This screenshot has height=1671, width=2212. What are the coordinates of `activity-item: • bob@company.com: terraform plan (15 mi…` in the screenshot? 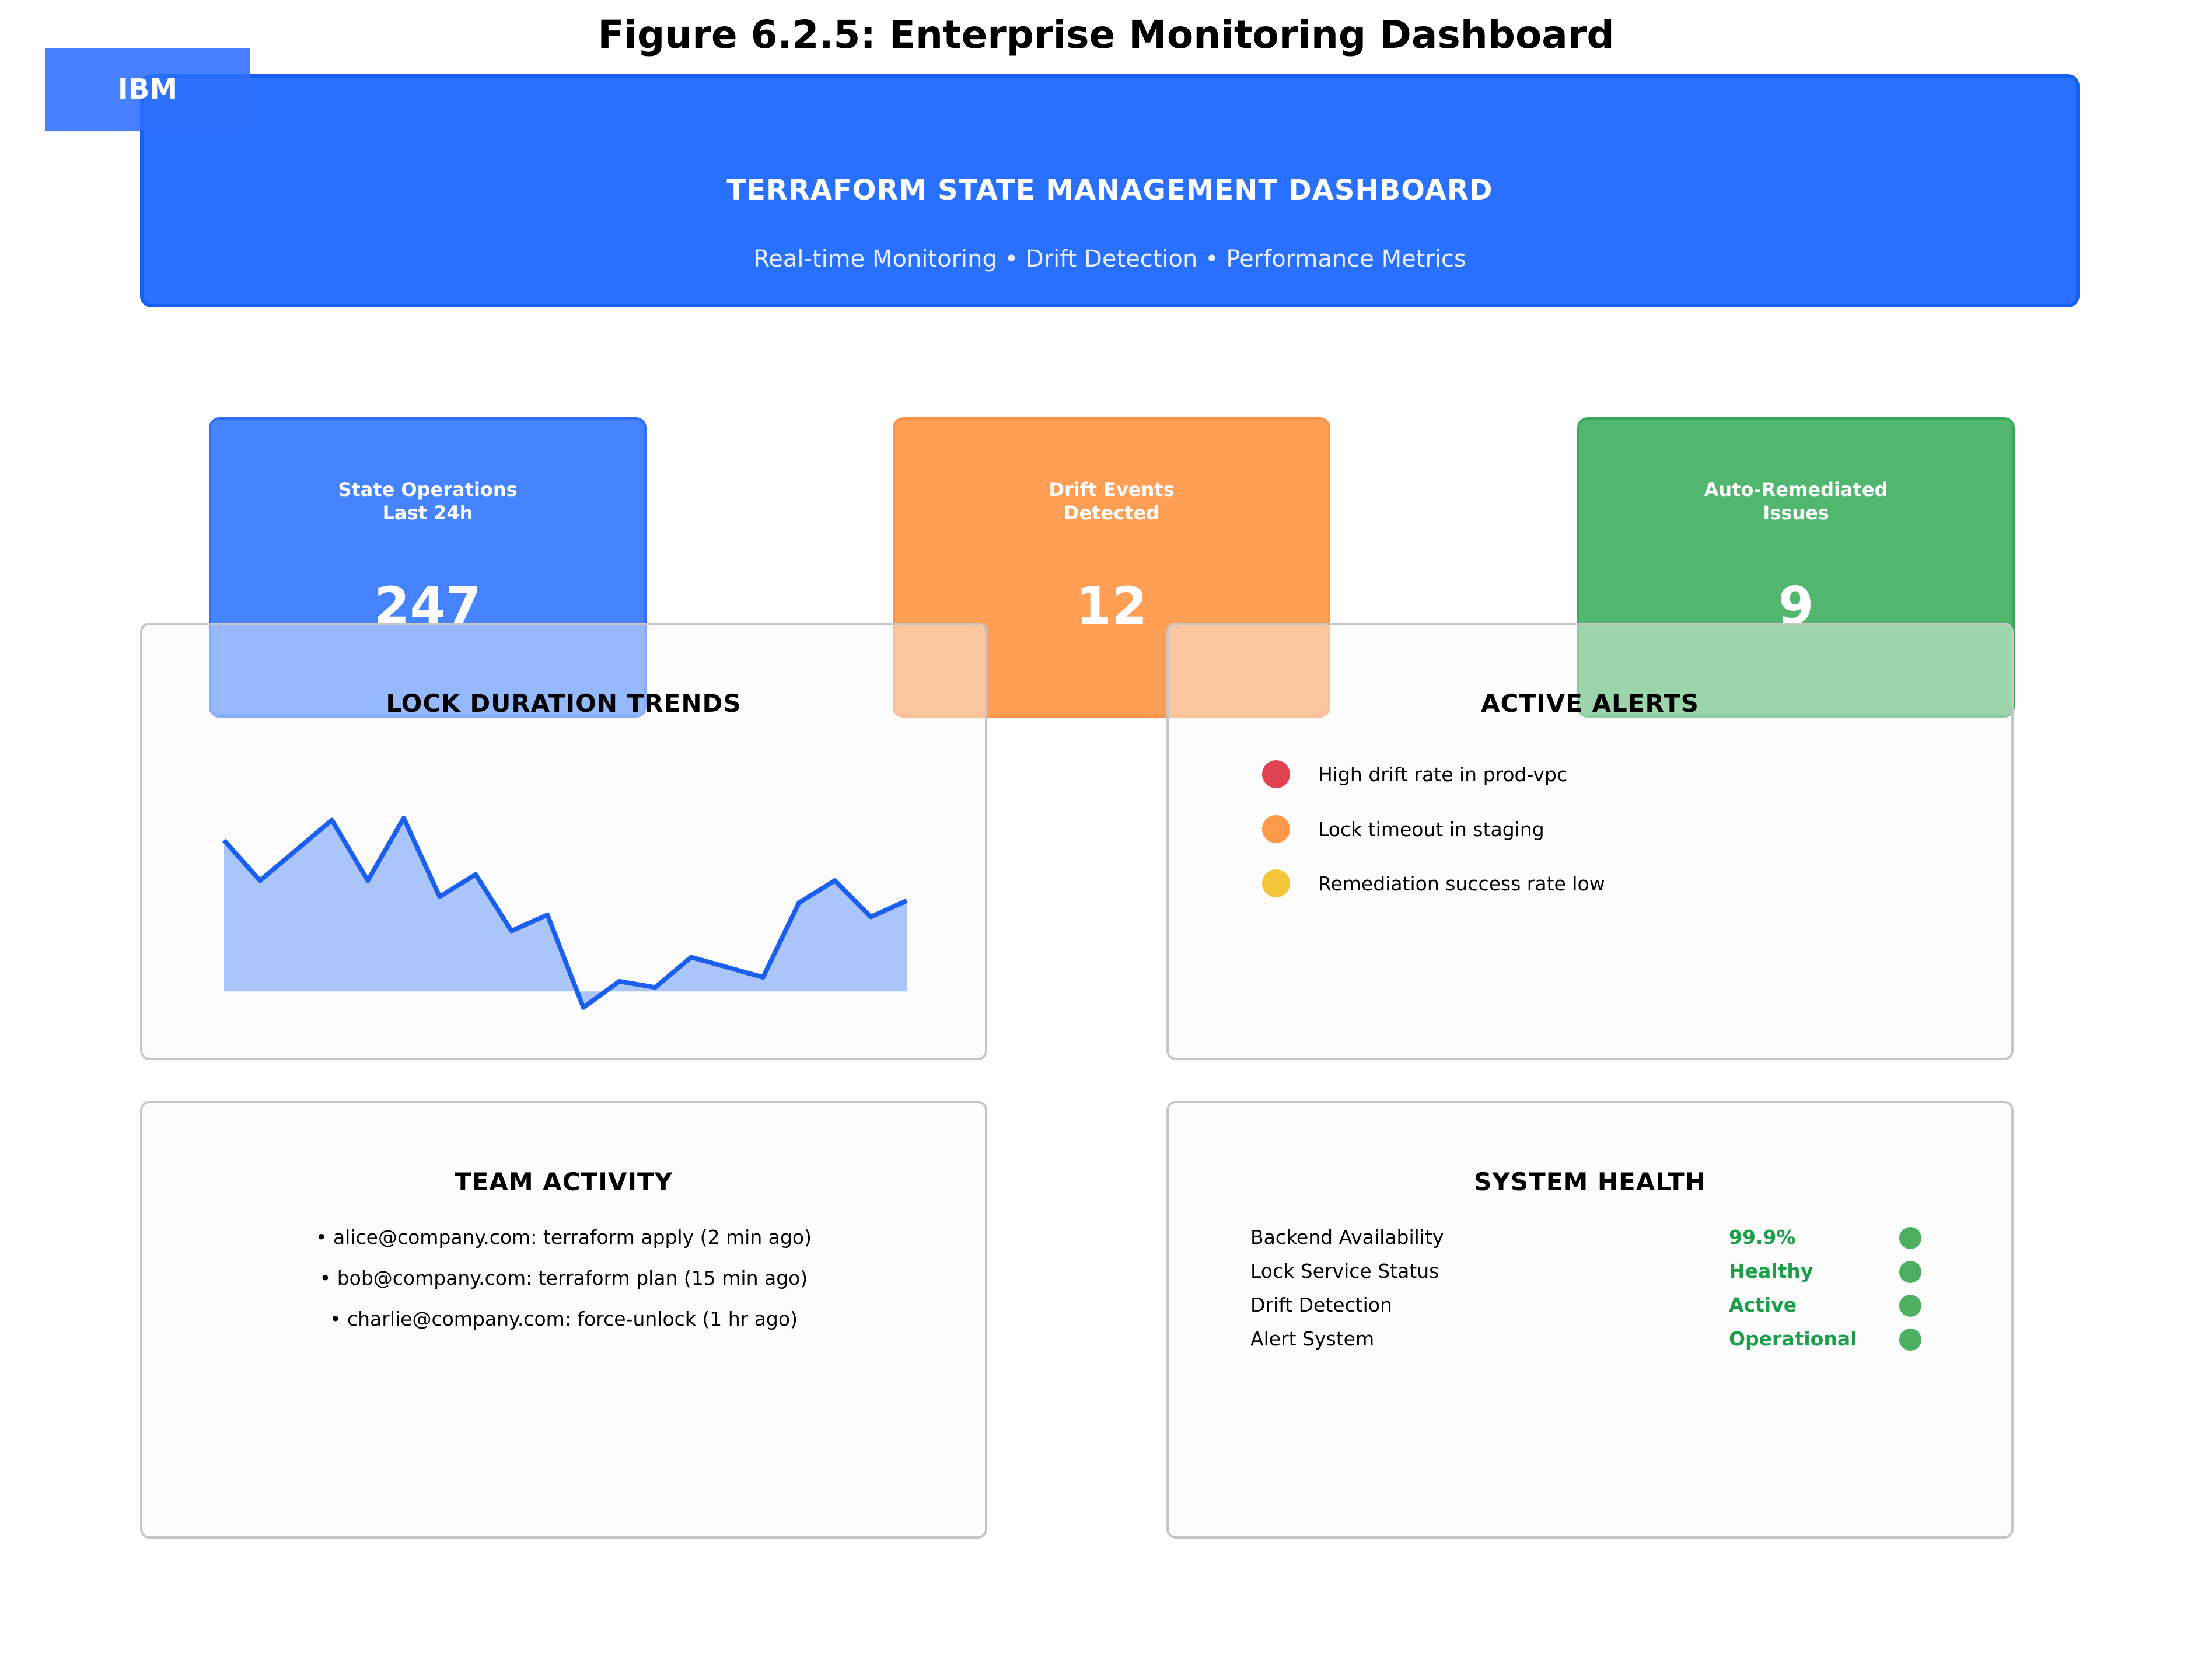 It's located at (563, 1278).